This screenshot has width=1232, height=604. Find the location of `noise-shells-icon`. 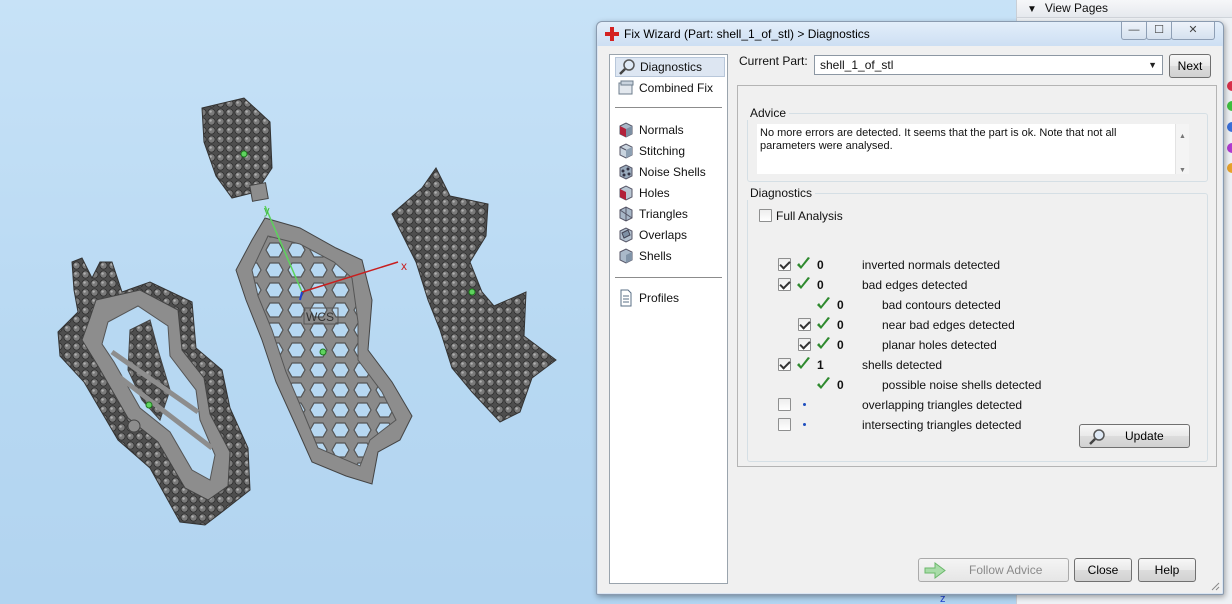

noise-shells-icon is located at coordinates (626, 172).